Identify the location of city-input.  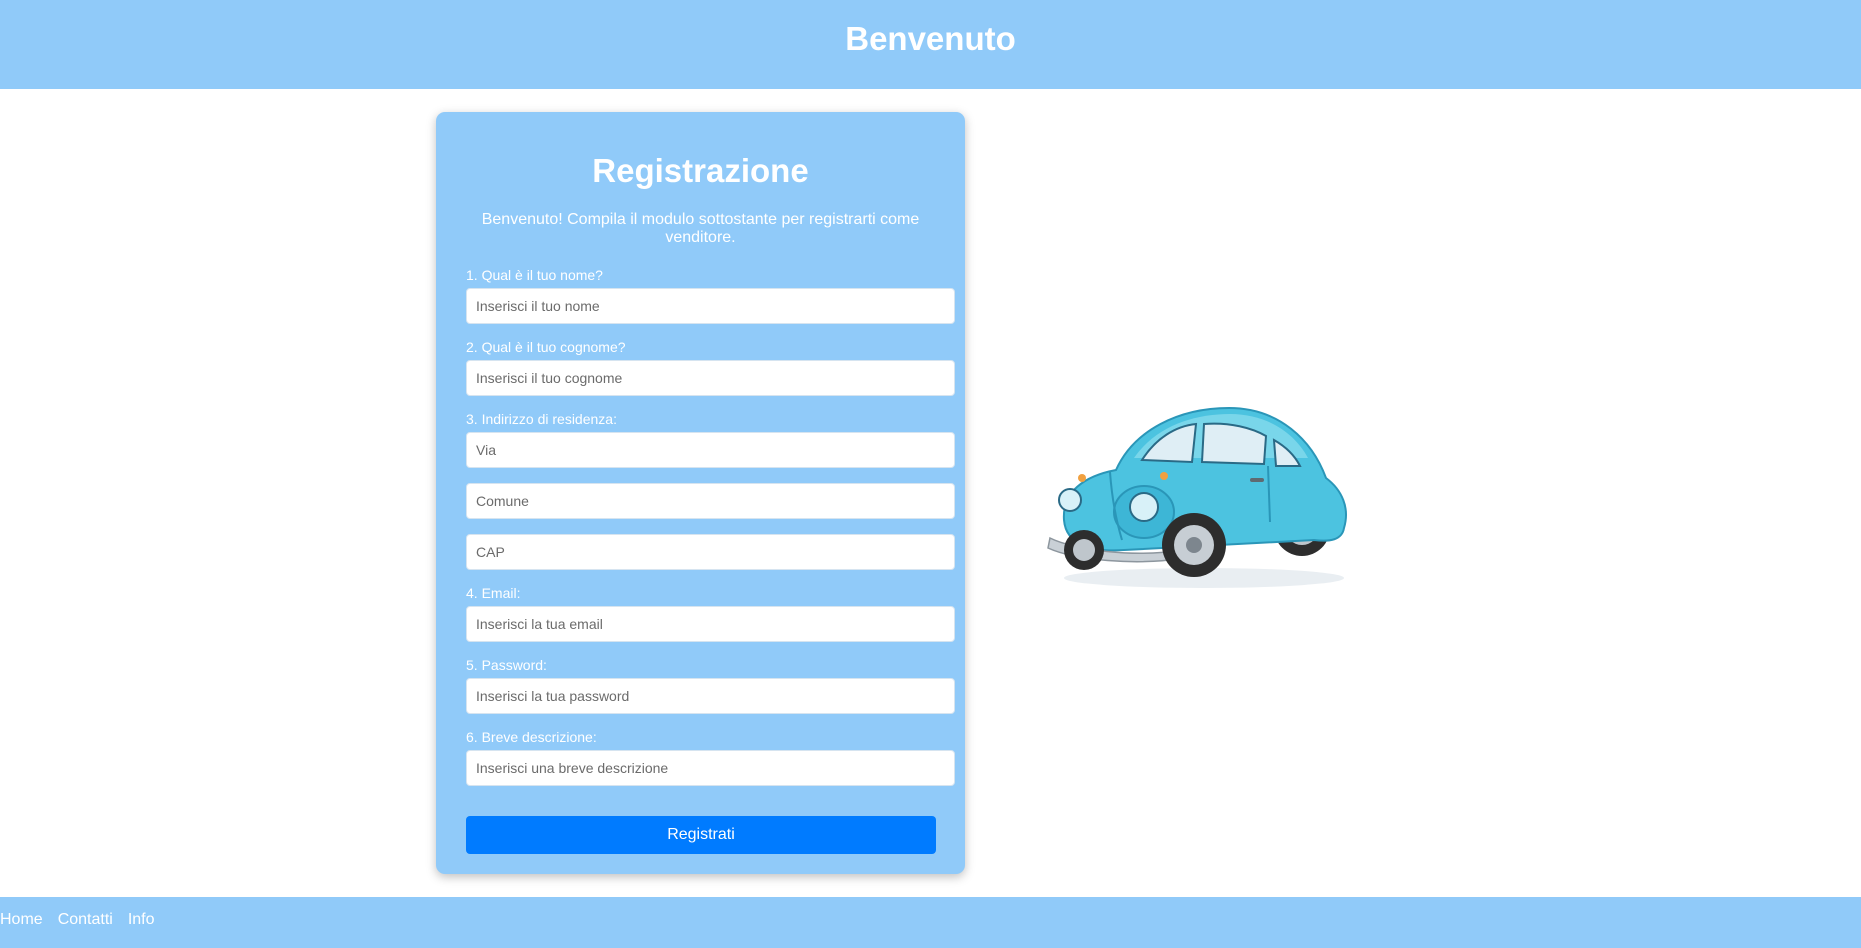
(710, 501).